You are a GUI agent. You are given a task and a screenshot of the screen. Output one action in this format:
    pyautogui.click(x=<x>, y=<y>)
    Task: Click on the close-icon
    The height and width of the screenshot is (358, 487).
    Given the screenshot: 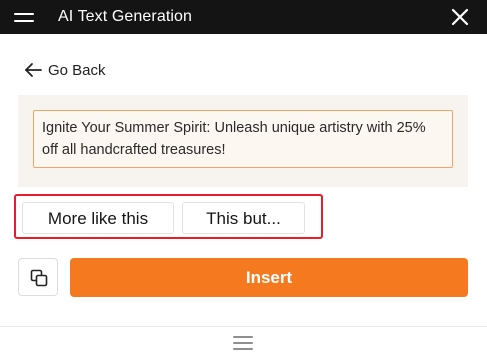 What is the action you would take?
    pyautogui.click(x=460, y=17)
    